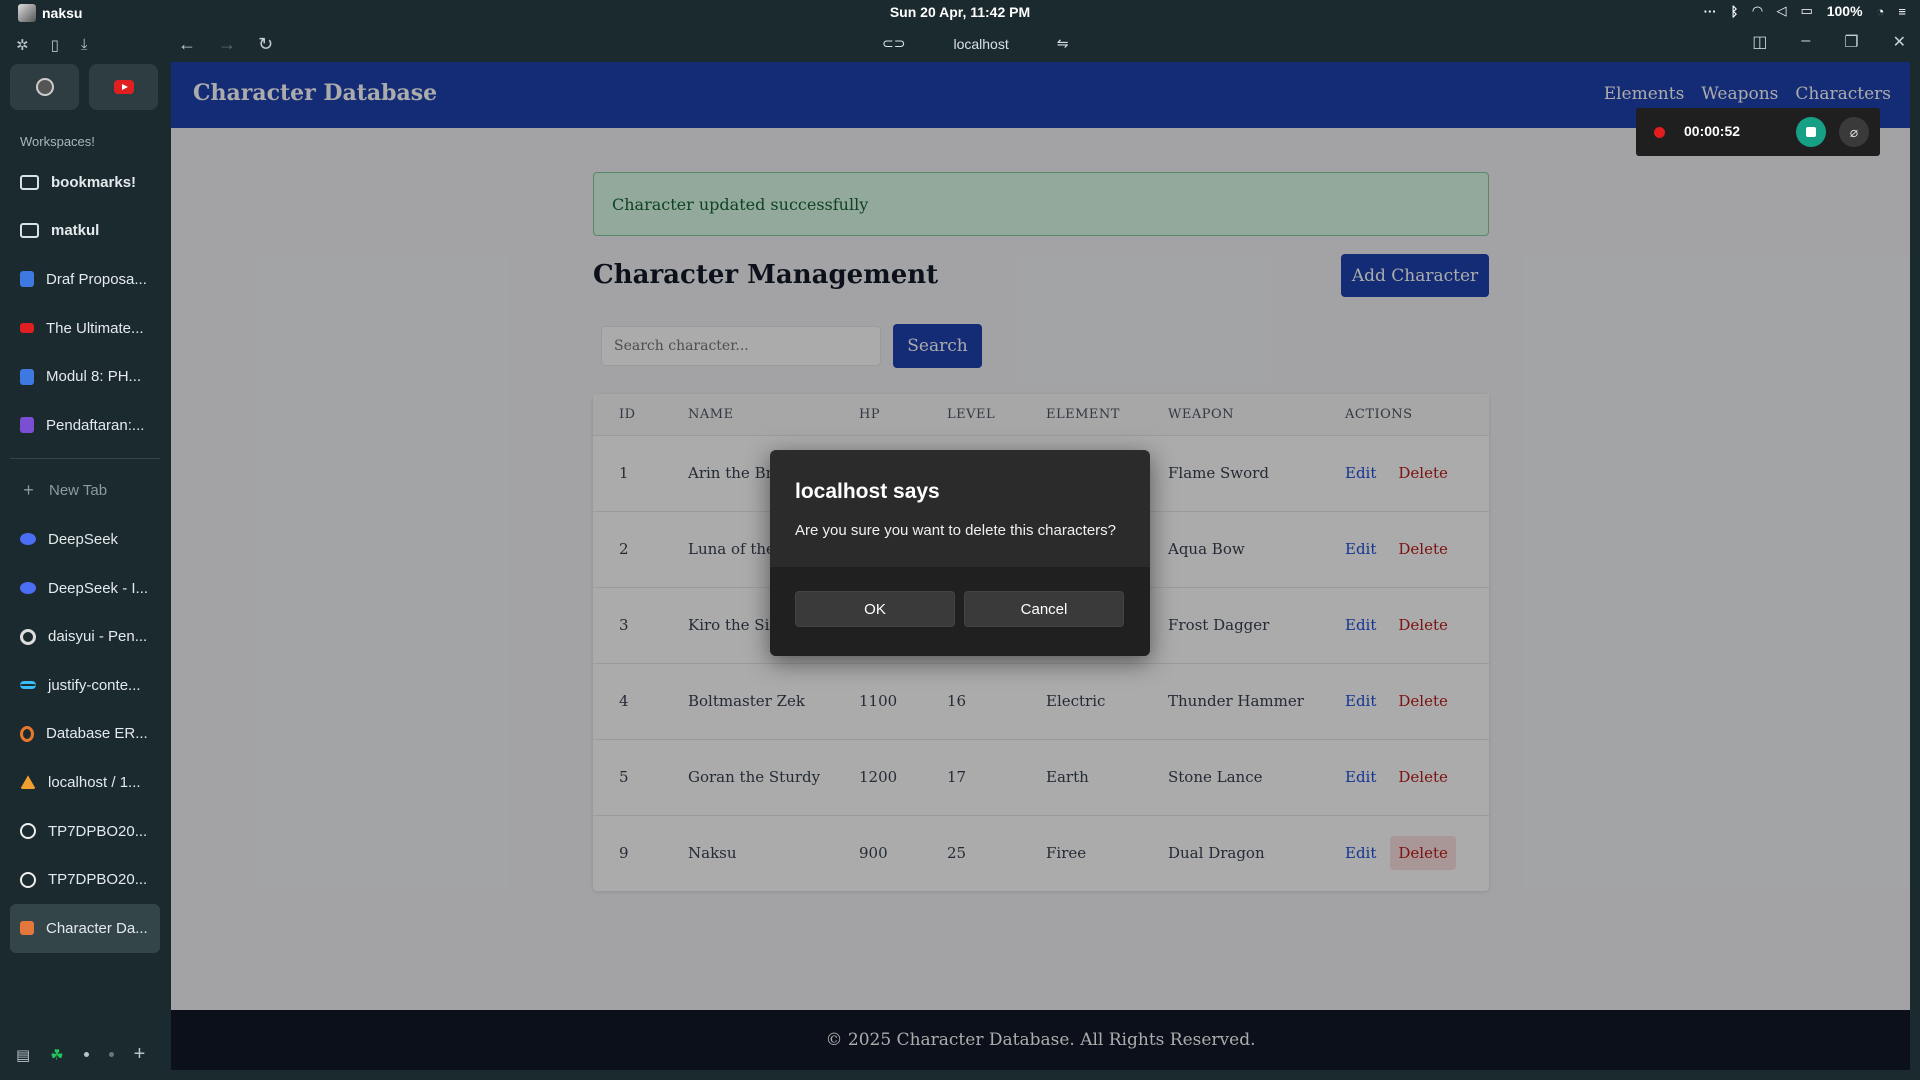 The height and width of the screenshot is (1080, 1920). I want to click on pinned-tab-youtube, so click(123, 87).